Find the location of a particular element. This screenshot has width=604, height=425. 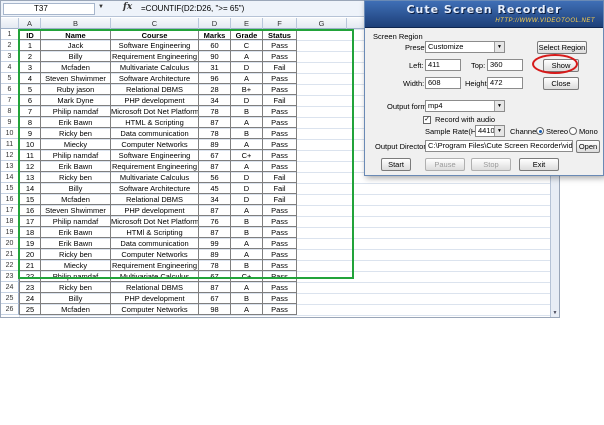

name-box: T37 is located at coordinates (49, 9).